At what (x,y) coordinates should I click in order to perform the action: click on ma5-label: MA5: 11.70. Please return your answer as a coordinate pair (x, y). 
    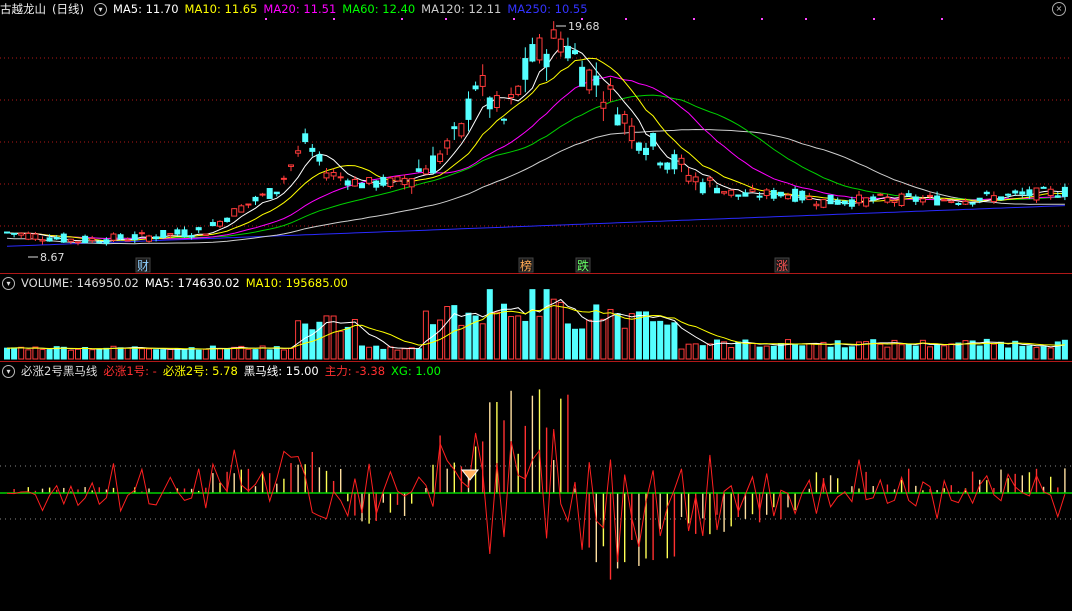
    Looking at the image, I should click on (145, 9).